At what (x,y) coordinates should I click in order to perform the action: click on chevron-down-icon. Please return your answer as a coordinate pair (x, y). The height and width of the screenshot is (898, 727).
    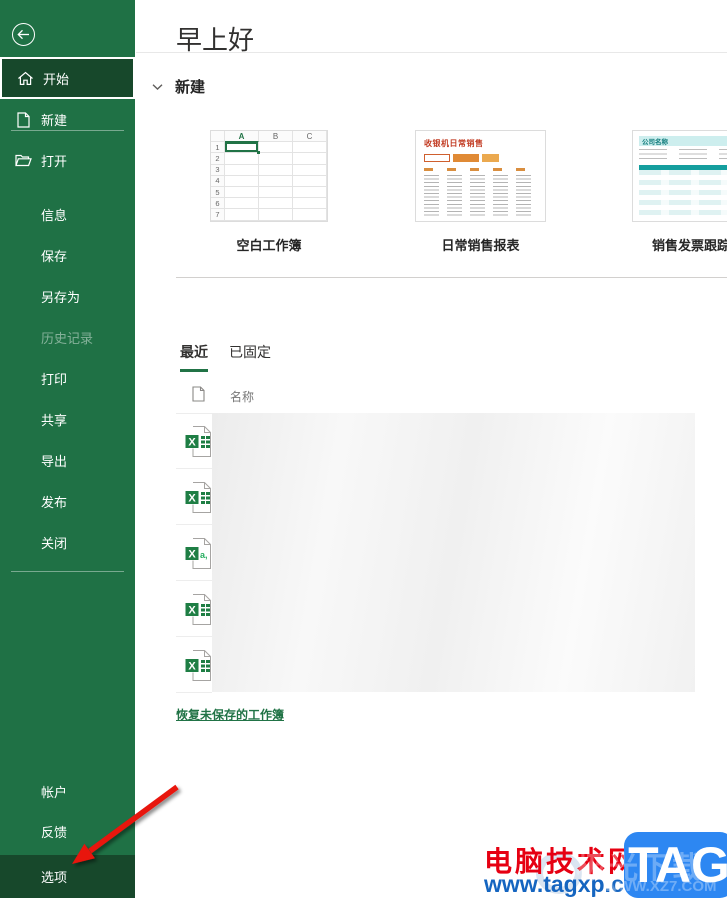
    Looking at the image, I should click on (157, 86).